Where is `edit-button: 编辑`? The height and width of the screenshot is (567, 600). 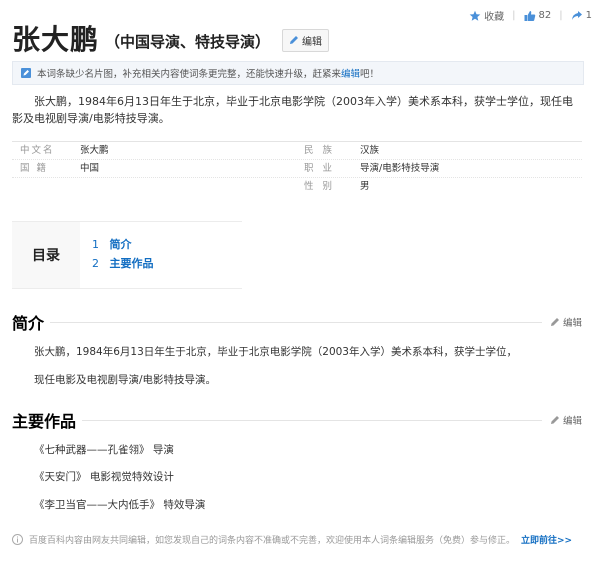
edit-button: 编辑 is located at coordinates (306, 40).